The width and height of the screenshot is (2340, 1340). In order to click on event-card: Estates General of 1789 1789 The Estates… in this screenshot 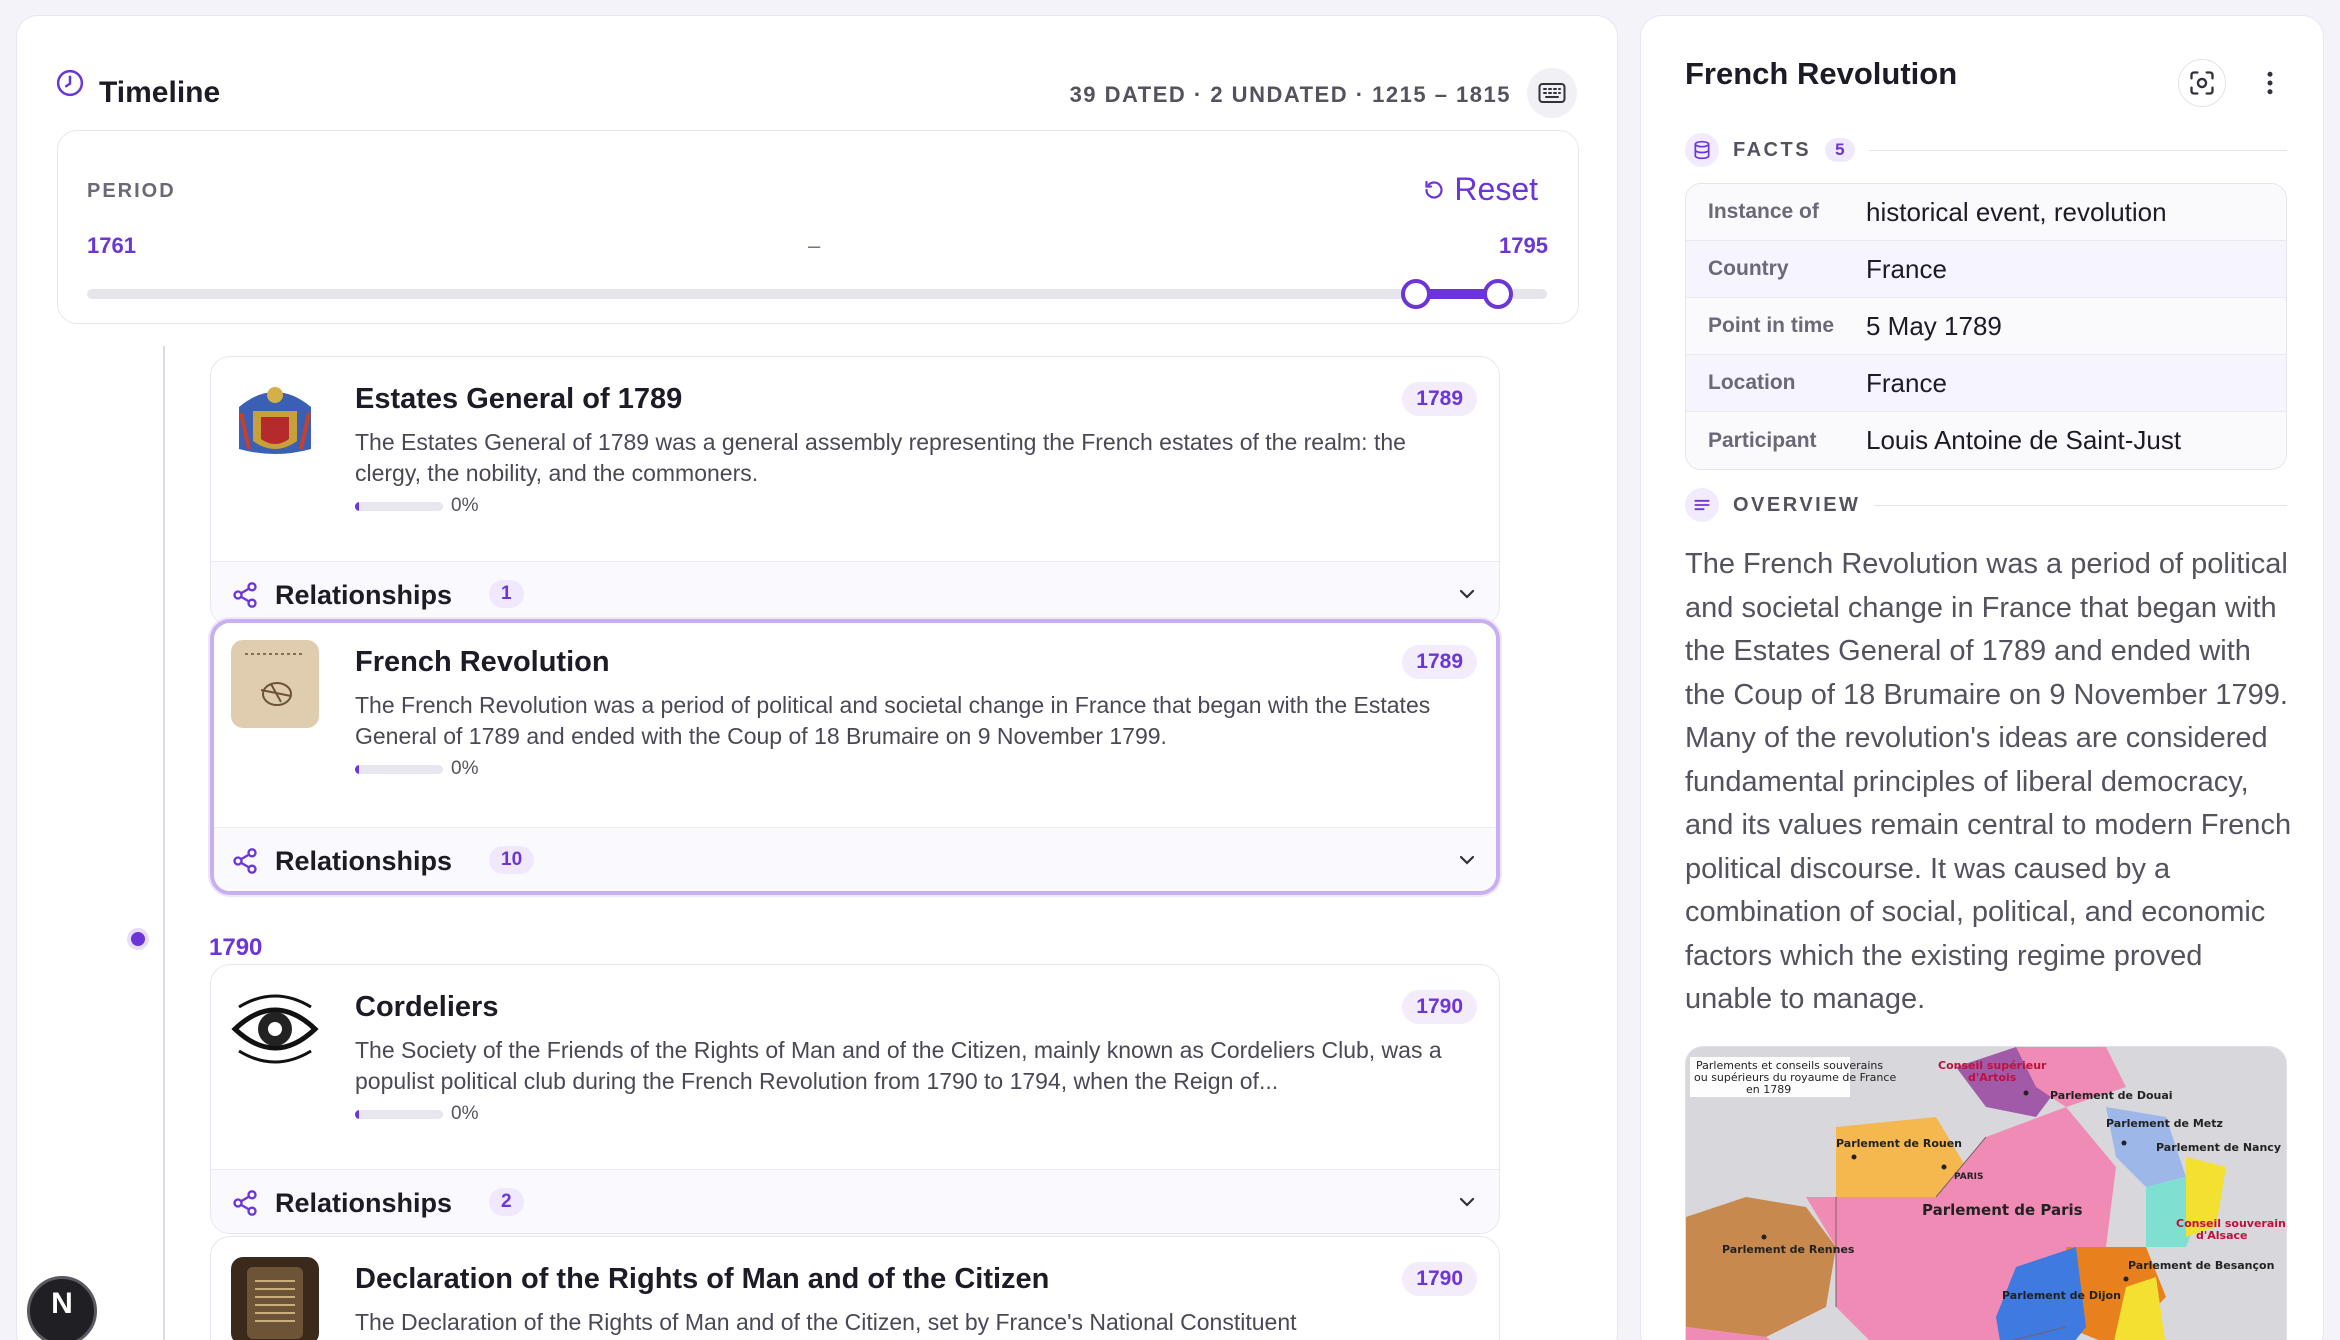, I will do `click(855, 491)`.